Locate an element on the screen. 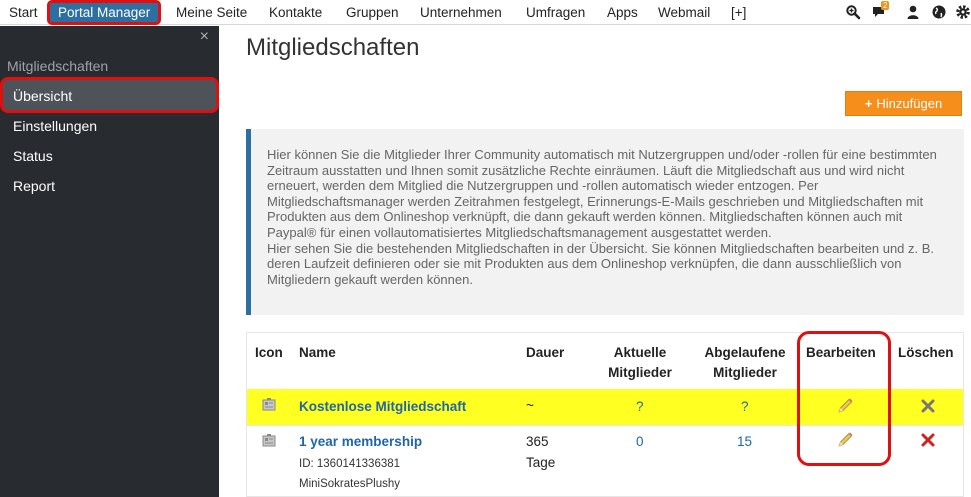 This screenshot has width=971, height=497. header-name: Name is located at coordinates (317, 352).